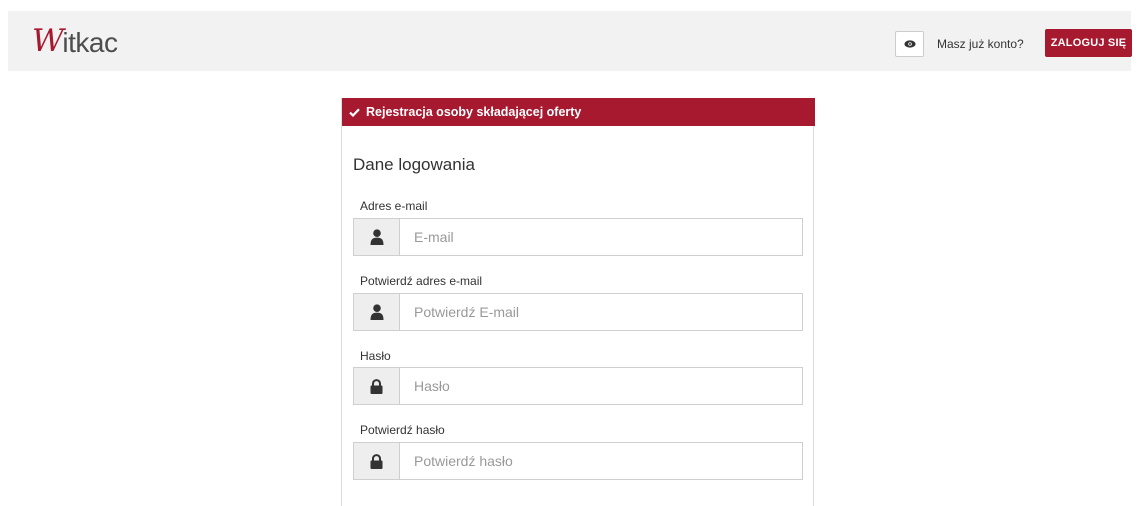  Describe the element at coordinates (402, 430) in the screenshot. I see `confirm-password-label: Potwierdź hasło` at that location.